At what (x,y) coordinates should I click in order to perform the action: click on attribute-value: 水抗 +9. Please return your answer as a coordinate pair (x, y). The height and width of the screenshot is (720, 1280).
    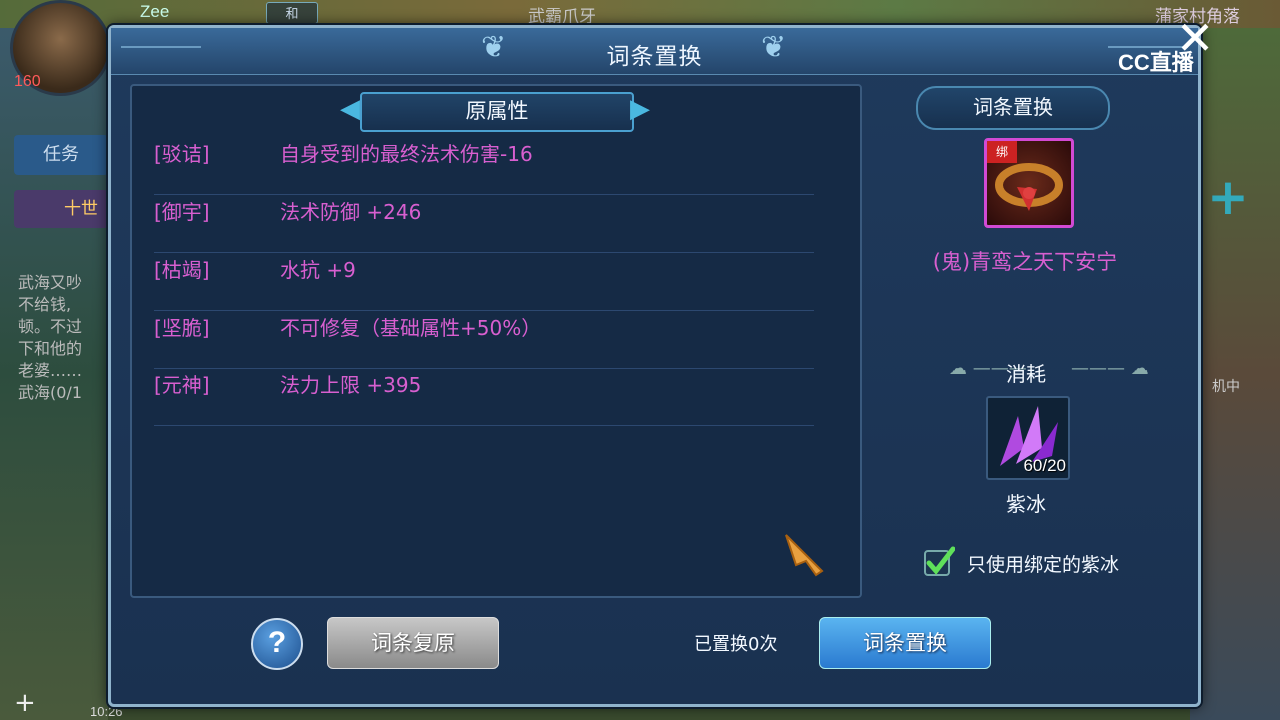
    Looking at the image, I should click on (318, 270).